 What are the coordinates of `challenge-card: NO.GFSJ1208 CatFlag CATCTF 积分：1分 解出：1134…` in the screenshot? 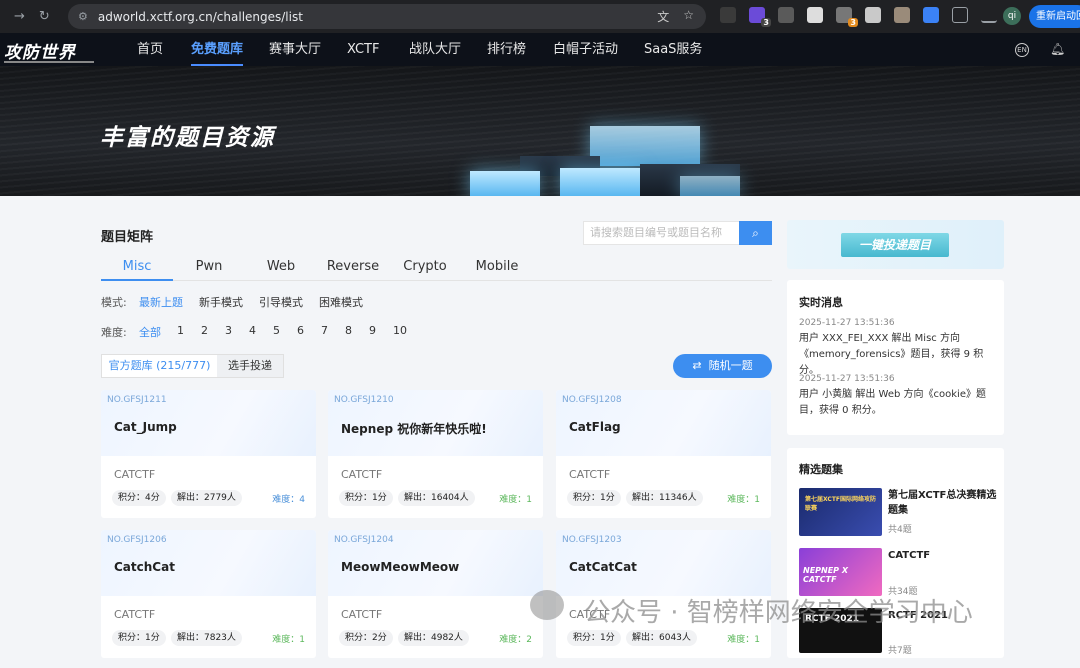 It's located at (663, 454).